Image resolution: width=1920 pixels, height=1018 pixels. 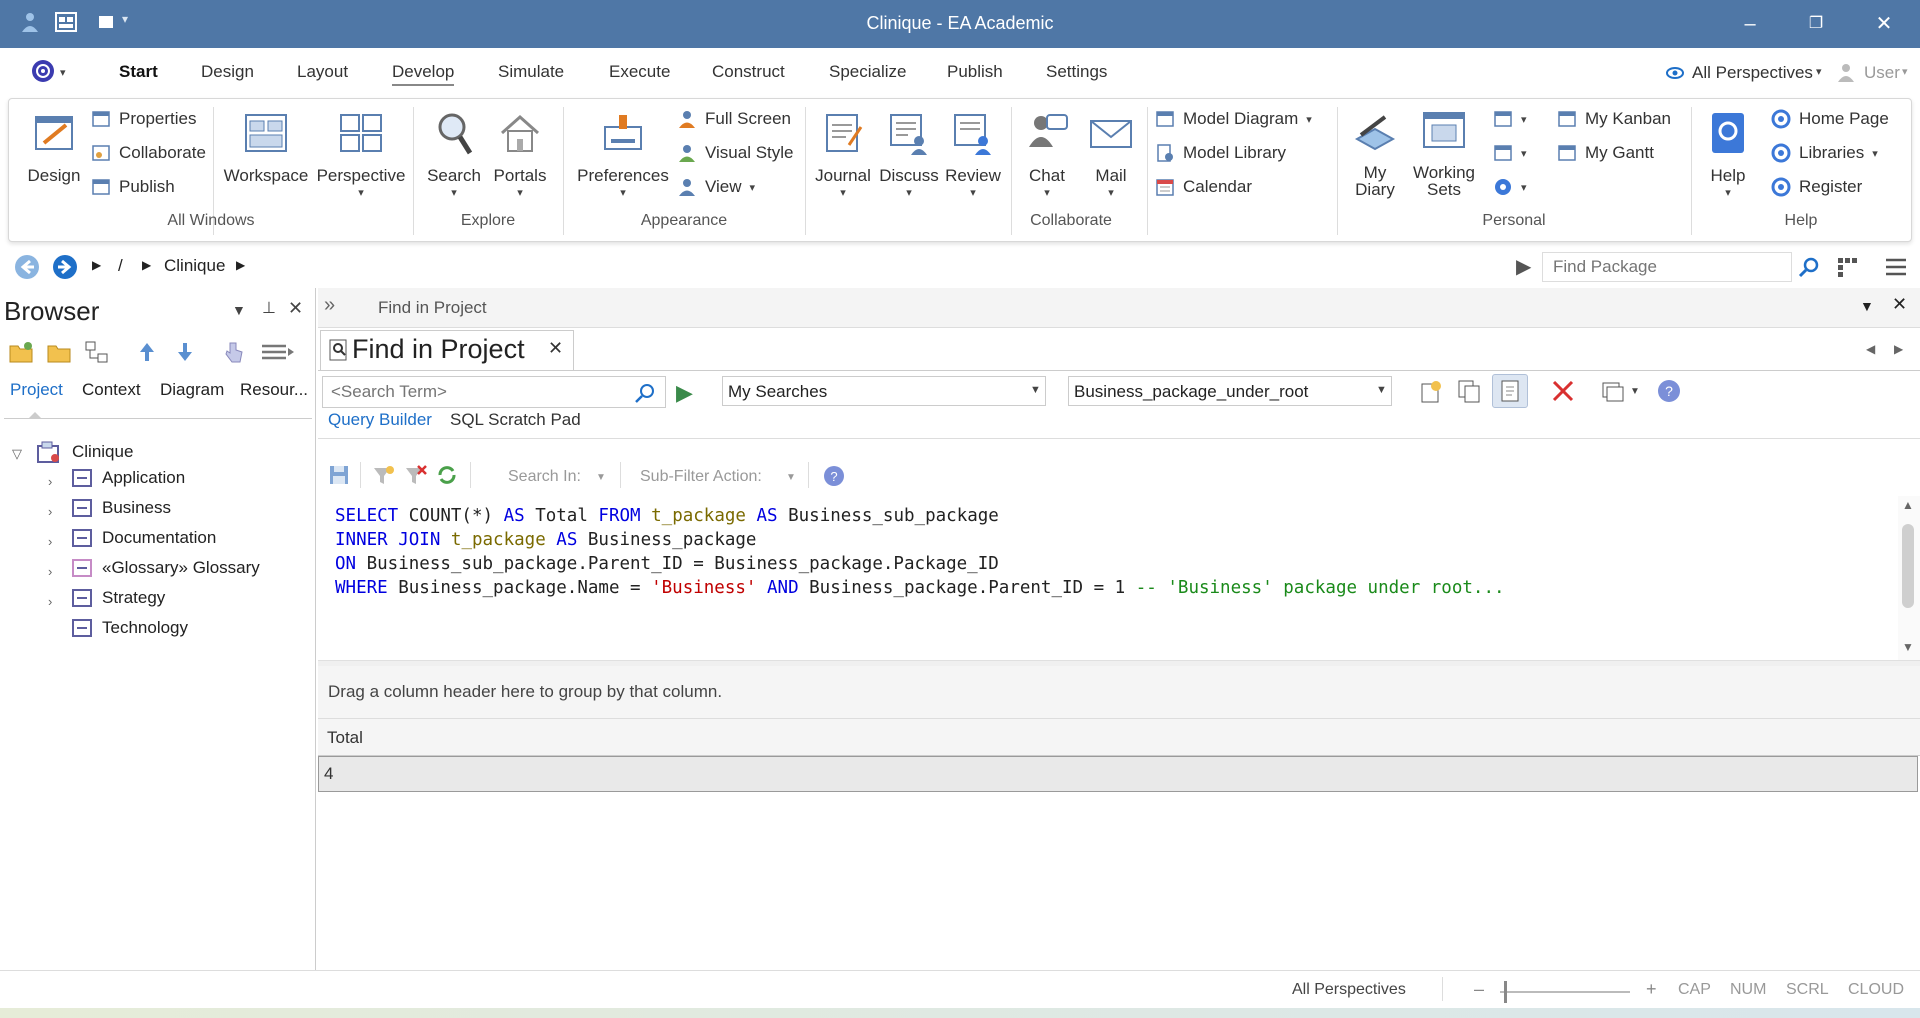 What do you see at coordinates (843, 154) in the screenshot?
I see `journal-button: Journal ▾` at bounding box center [843, 154].